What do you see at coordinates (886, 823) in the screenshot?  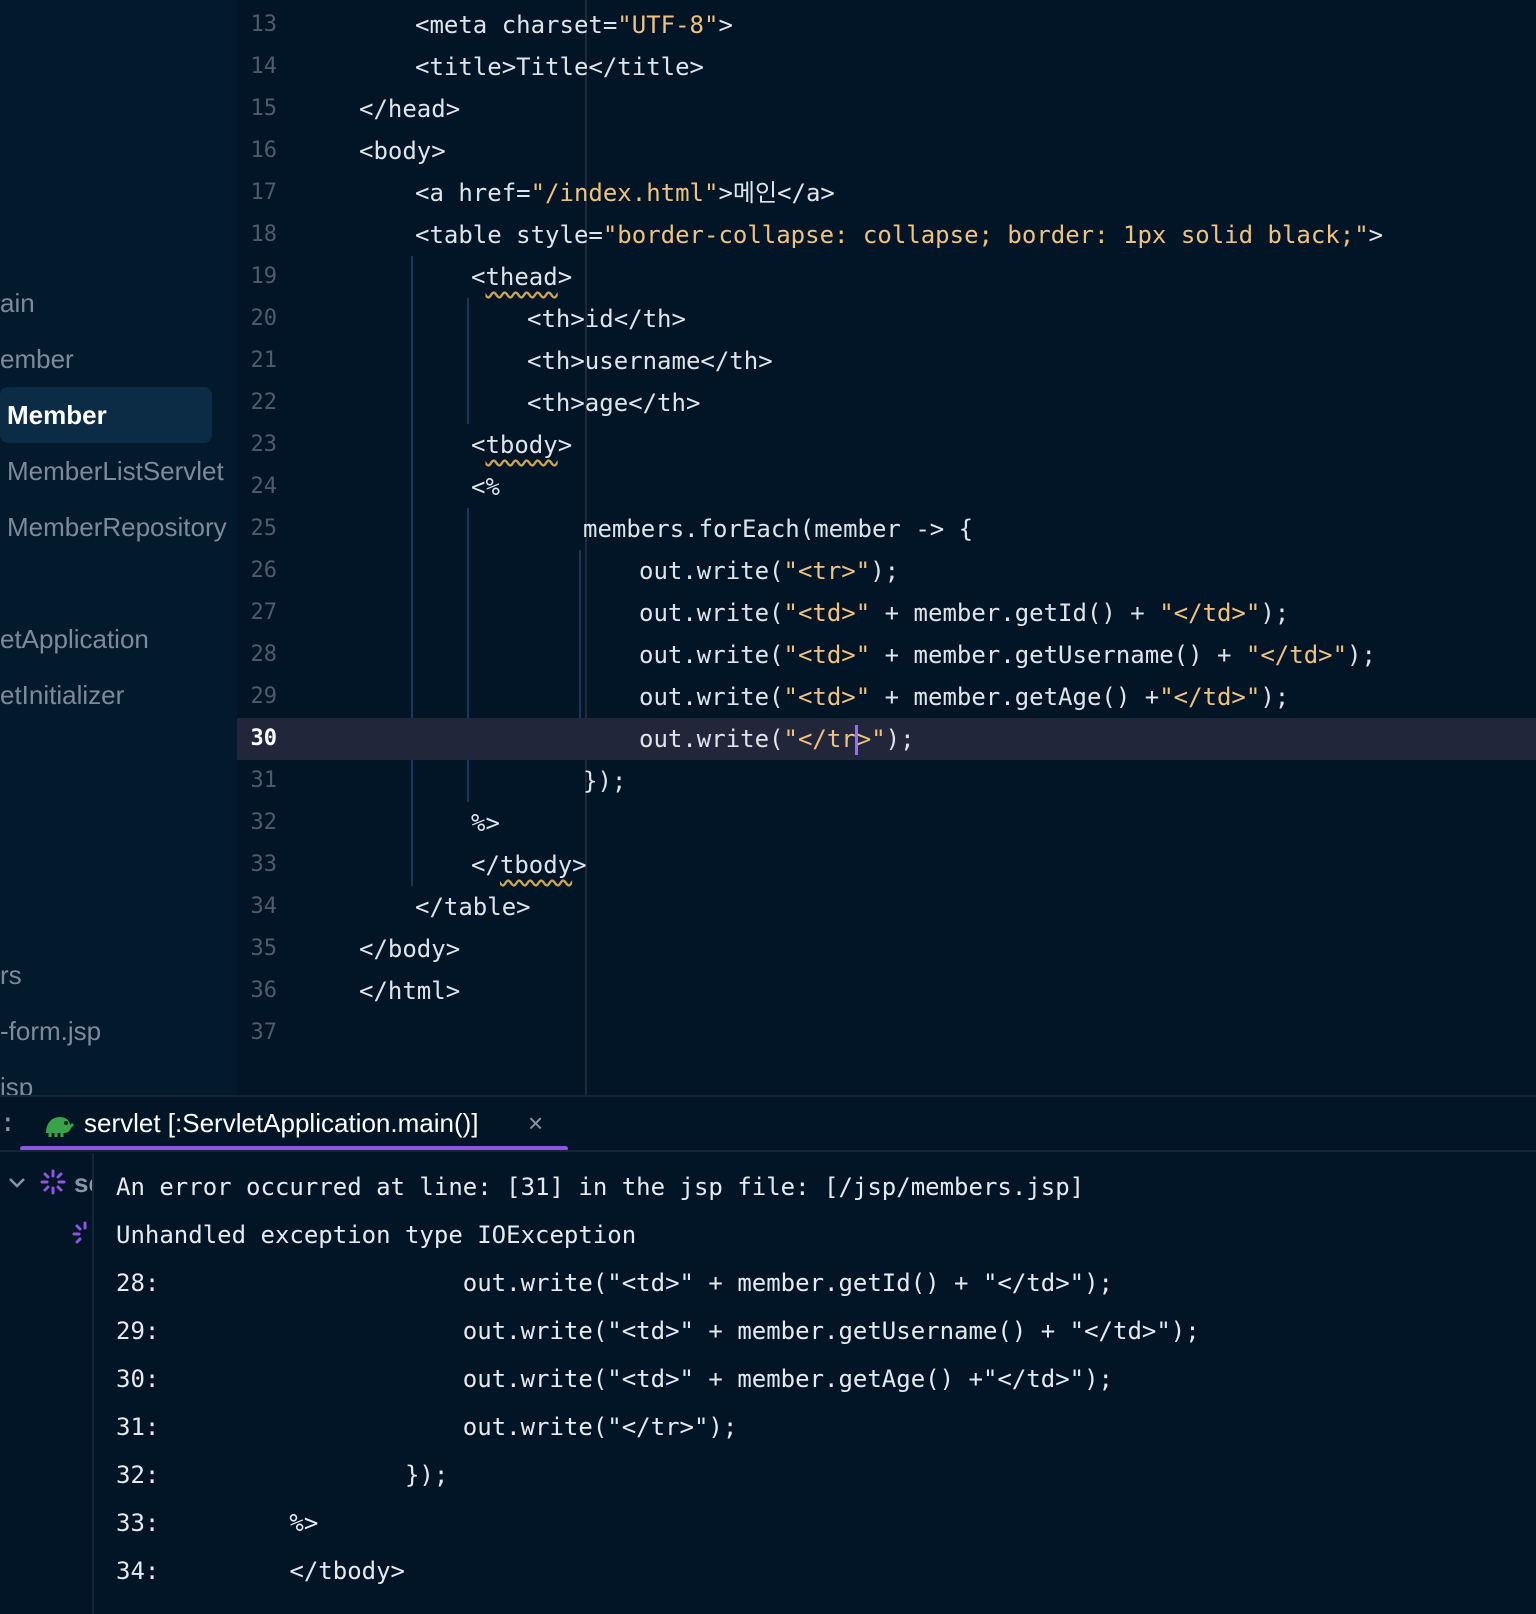 I see `code-line: 32 %>` at bounding box center [886, 823].